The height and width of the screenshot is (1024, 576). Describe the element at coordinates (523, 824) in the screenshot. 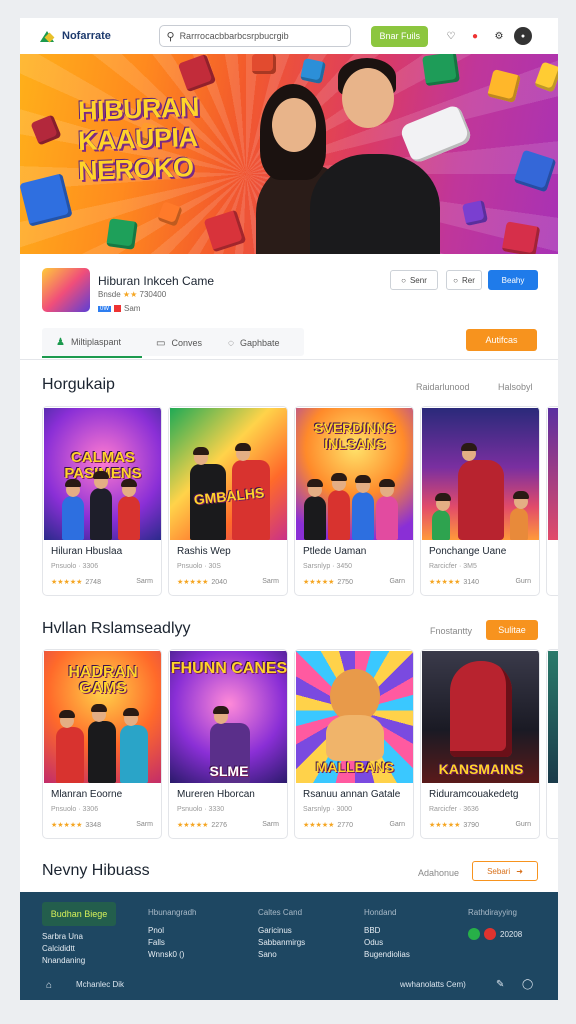

I see `card-genre: Gurn` at that location.